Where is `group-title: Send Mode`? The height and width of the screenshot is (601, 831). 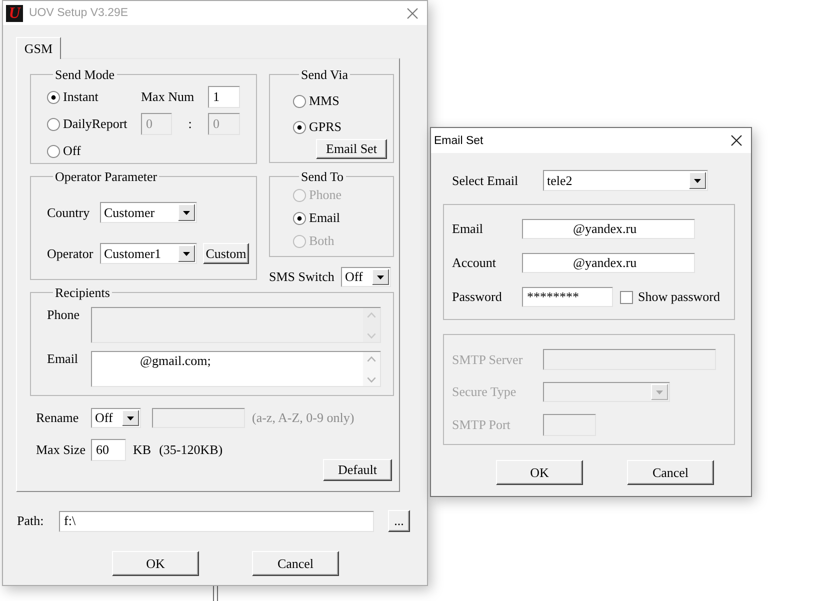 group-title: Send Mode is located at coordinates (85, 74).